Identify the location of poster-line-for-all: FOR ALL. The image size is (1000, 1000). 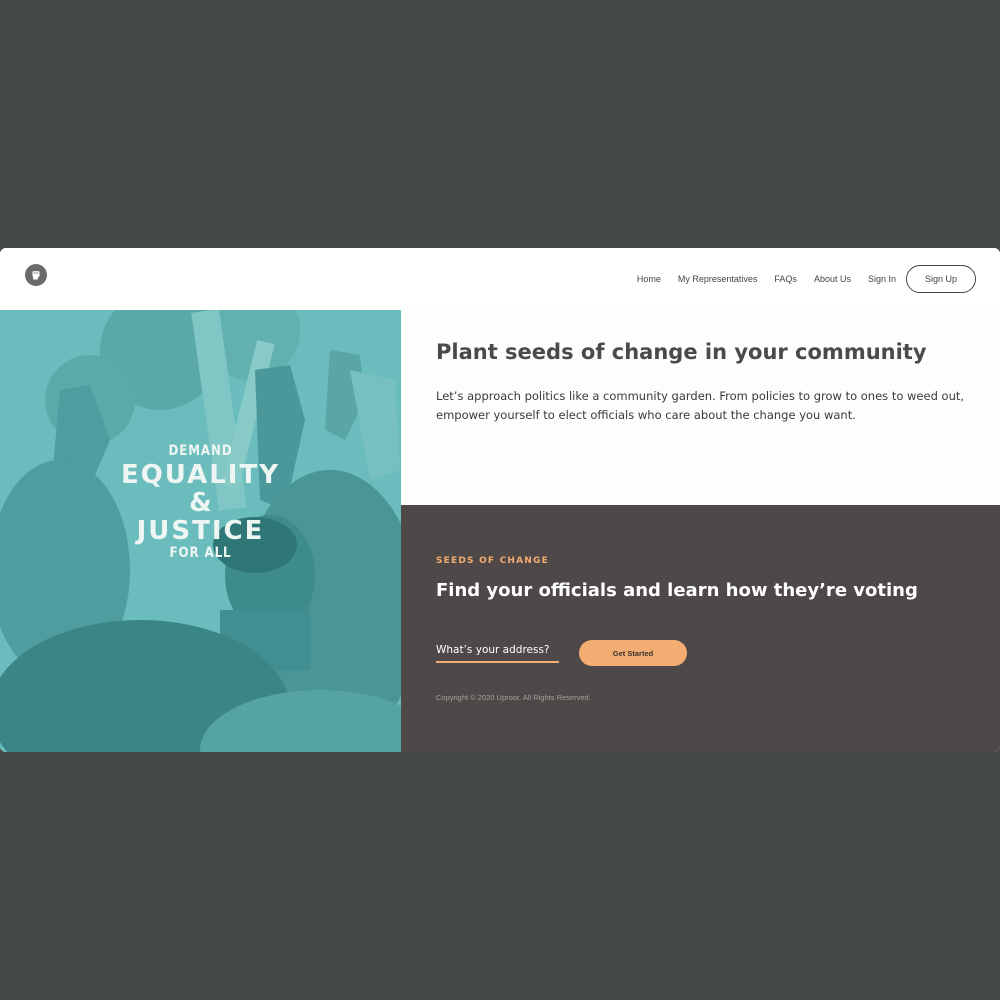
(200, 553).